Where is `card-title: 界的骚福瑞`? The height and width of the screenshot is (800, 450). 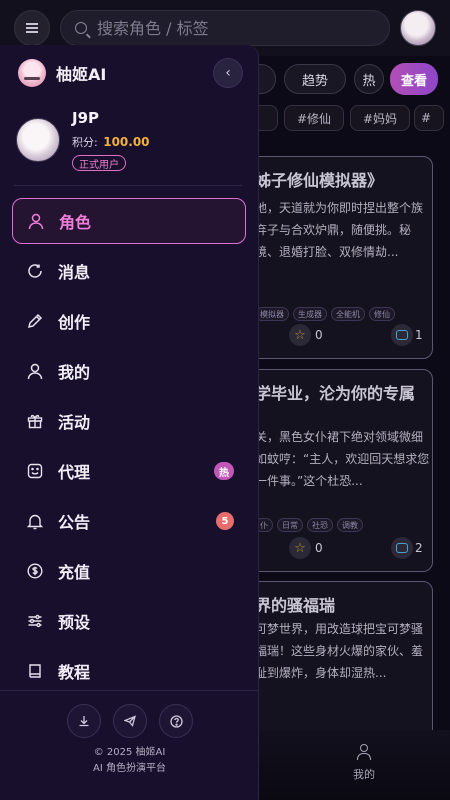
card-title: 界的骚福瑞 is located at coordinates (295, 605).